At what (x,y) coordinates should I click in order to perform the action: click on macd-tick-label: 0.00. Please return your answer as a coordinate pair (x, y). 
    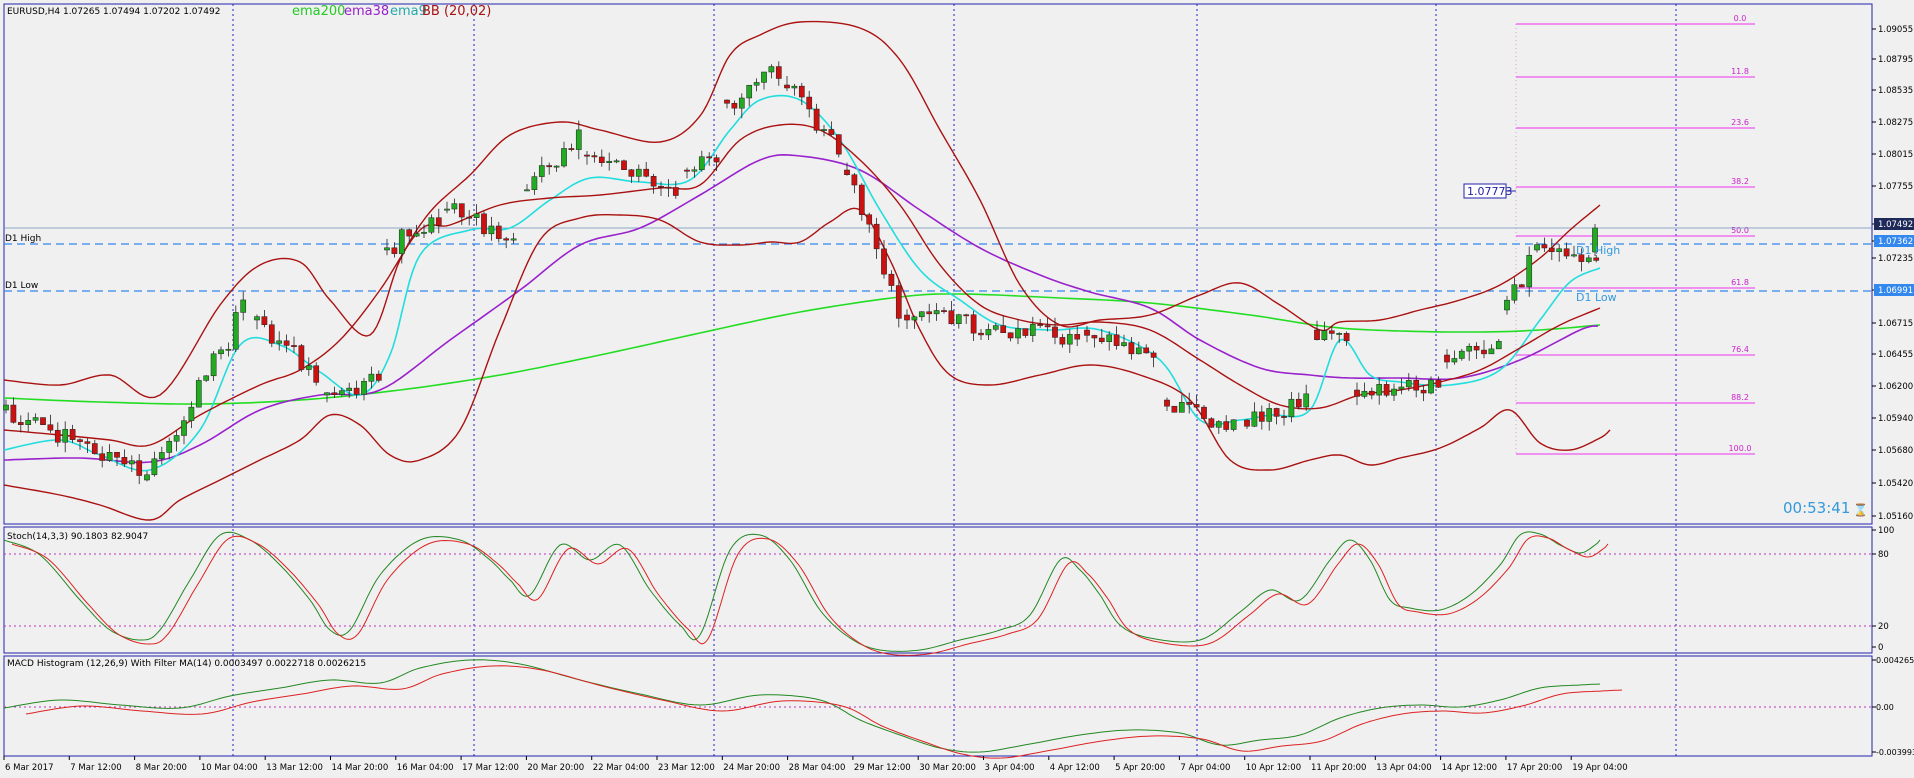
    Looking at the image, I should click on (1885, 707).